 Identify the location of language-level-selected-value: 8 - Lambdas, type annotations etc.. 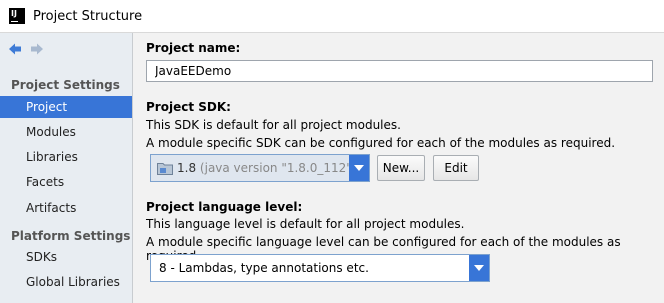
(264, 268).